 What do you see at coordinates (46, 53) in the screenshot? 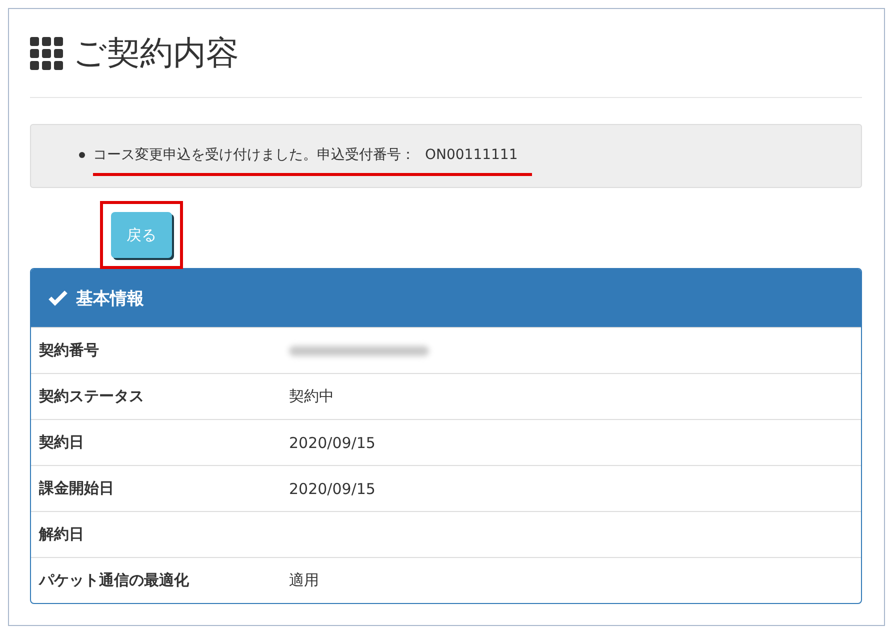
I see `grid-icon` at bounding box center [46, 53].